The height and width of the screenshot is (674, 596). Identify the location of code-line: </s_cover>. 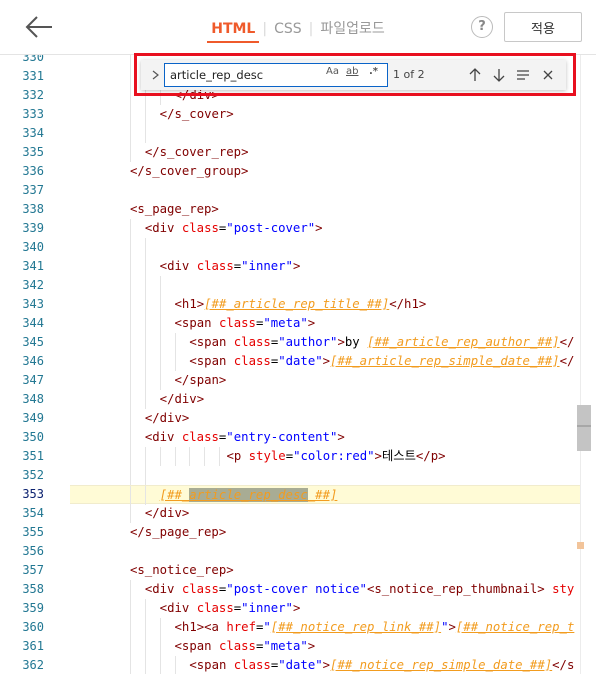
(325, 114).